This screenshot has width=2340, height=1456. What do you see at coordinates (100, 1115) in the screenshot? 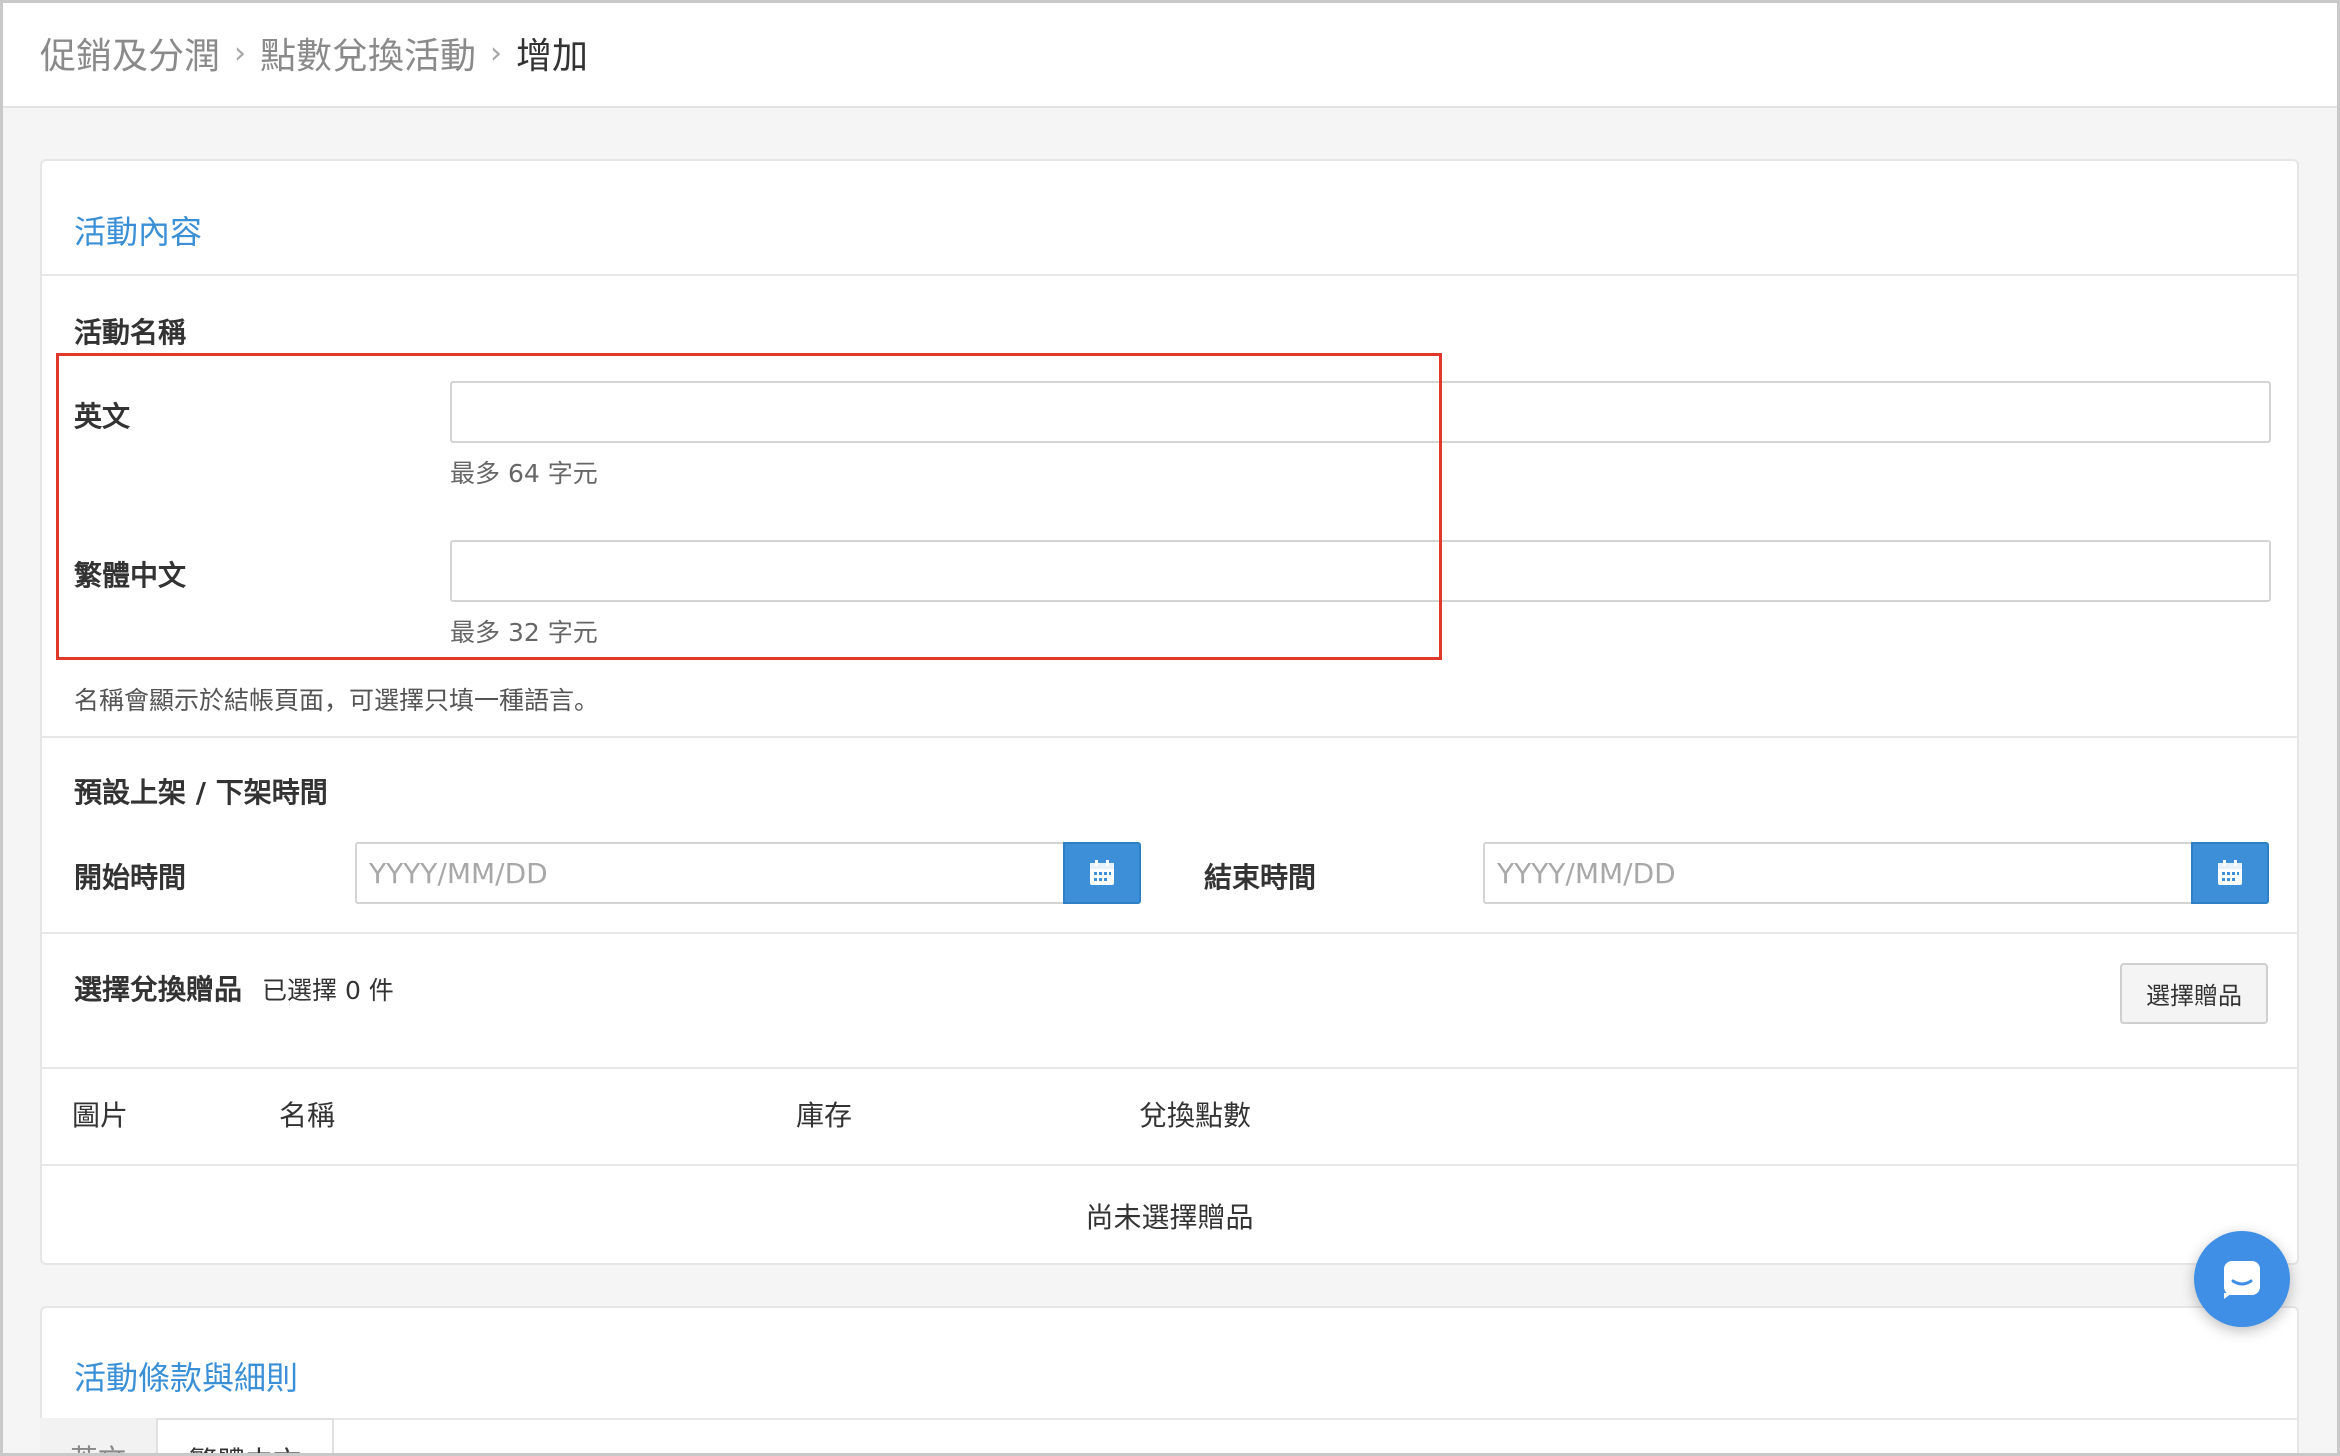
I see `column-header-image: 圖片` at bounding box center [100, 1115].